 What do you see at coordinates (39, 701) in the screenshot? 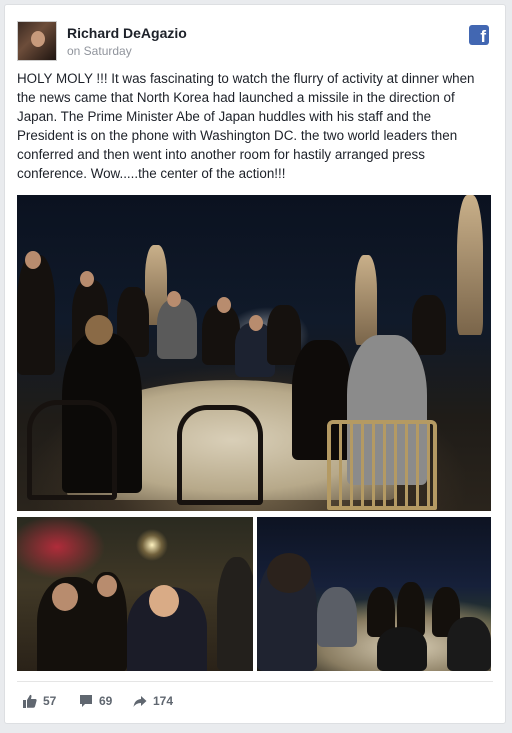
I see `like-button: 57` at bounding box center [39, 701].